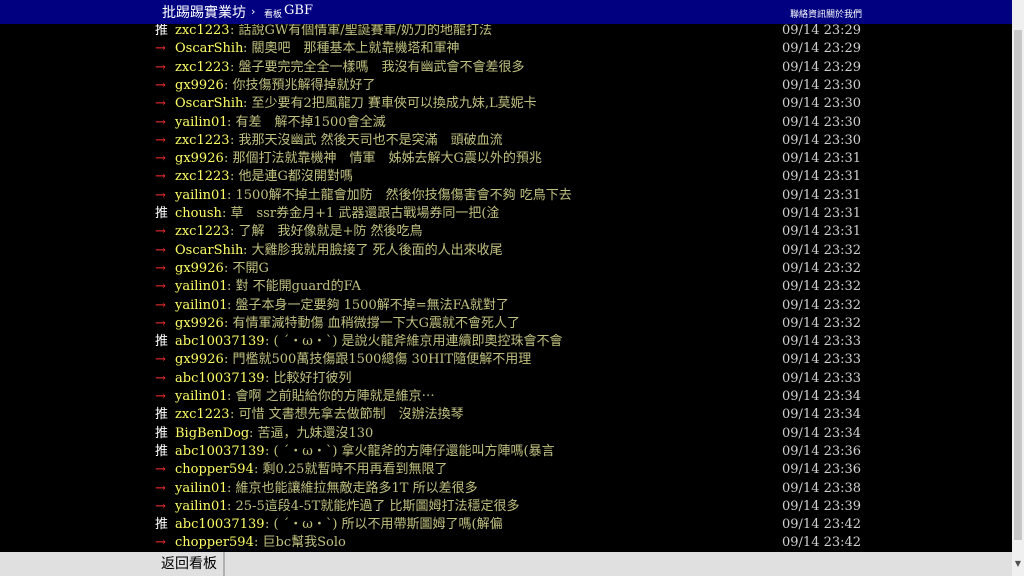 Image resolution: width=1024 pixels, height=576 pixels. Describe the element at coordinates (506, 564) in the screenshot. I see `bottom-bar: 返回看板` at that location.